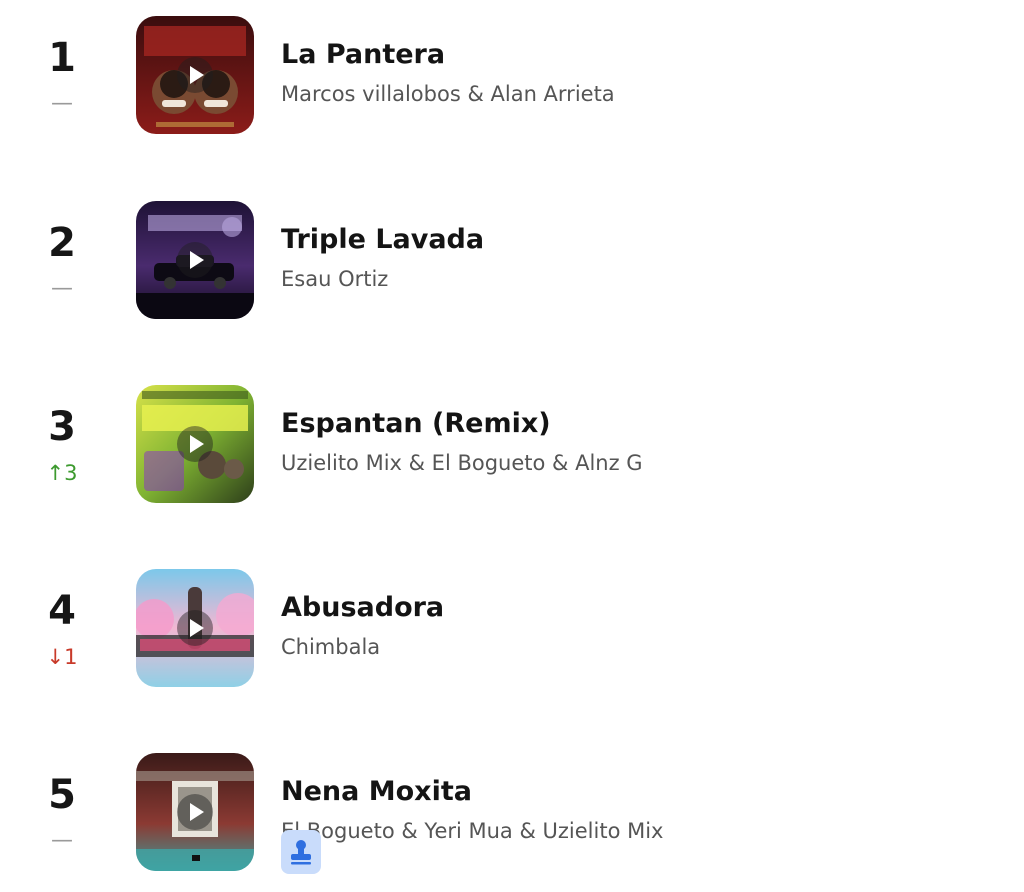 The width and height of the screenshot is (1024, 892). Describe the element at coordinates (448, 94) in the screenshot. I see `artist-name: Marcos villalobos & Alan Arrieta` at that location.